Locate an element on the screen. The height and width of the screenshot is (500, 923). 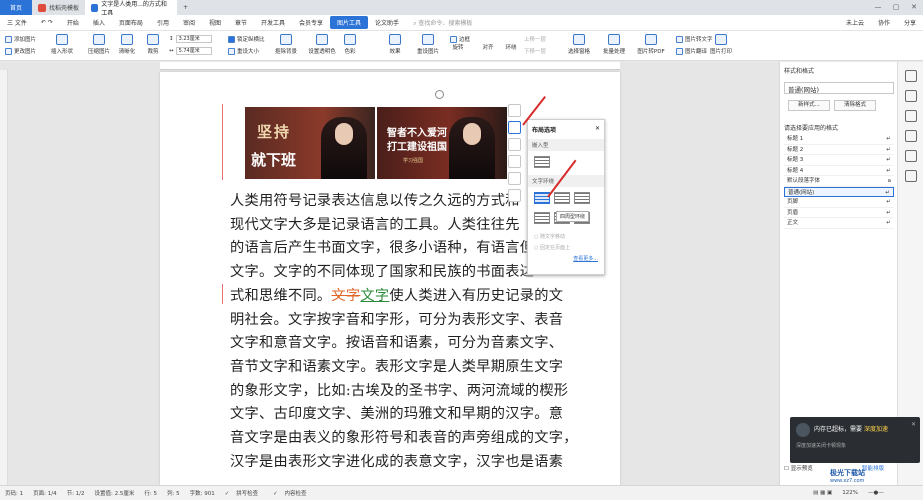
wrap-button: 环绕 is located at coordinates (511, 47).